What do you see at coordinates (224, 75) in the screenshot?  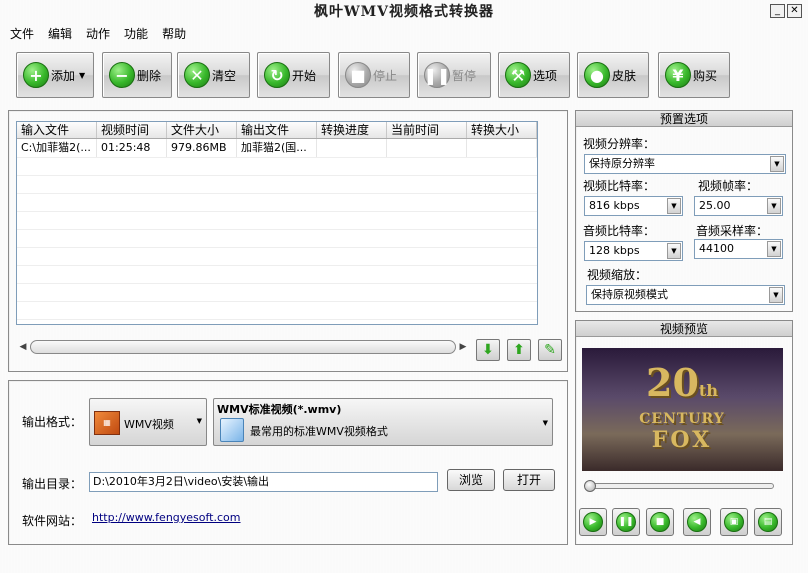 I see `clear-label: 清空` at bounding box center [224, 75].